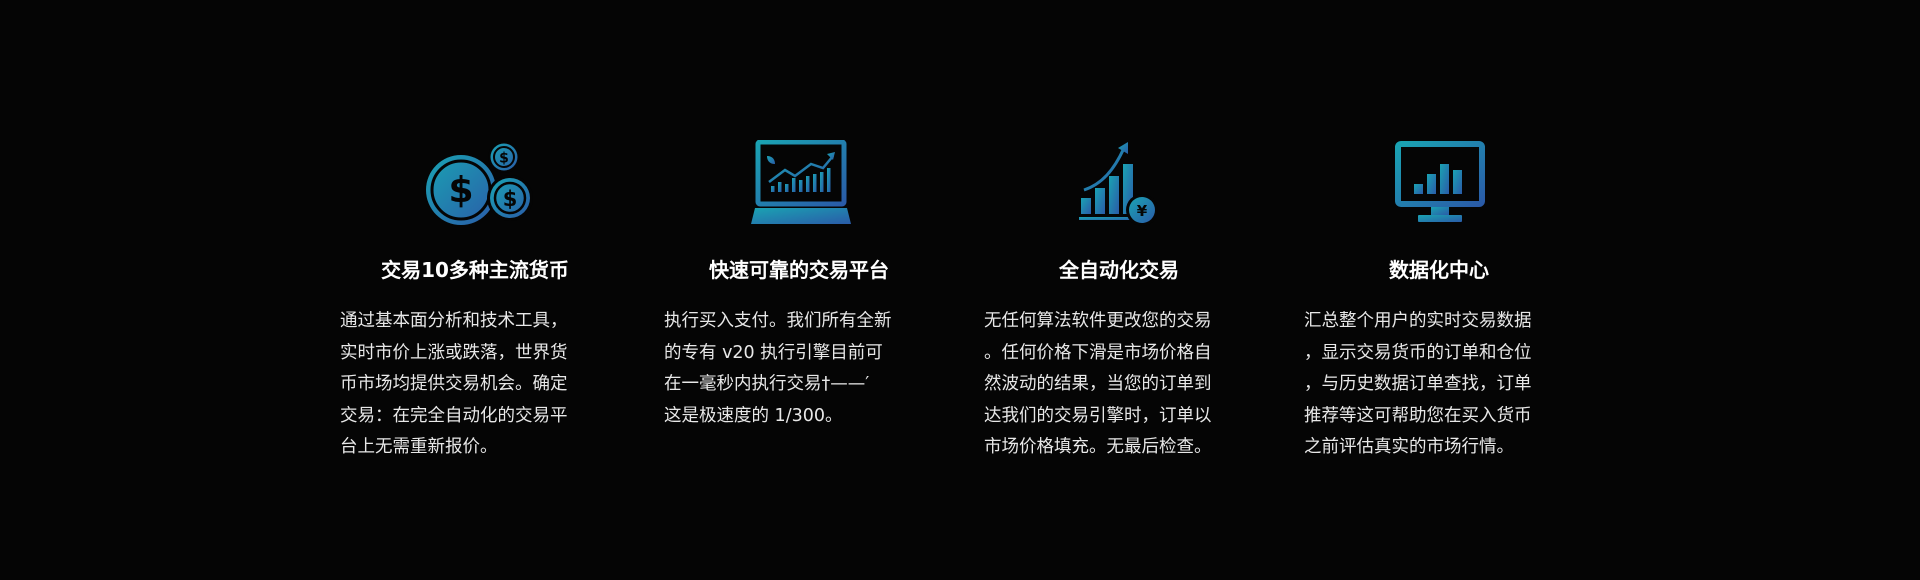 The image size is (1920, 580). What do you see at coordinates (1418, 415) in the screenshot?
I see `description-line: 推荐等这可帮助您在买入货币` at bounding box center [1418, 415].